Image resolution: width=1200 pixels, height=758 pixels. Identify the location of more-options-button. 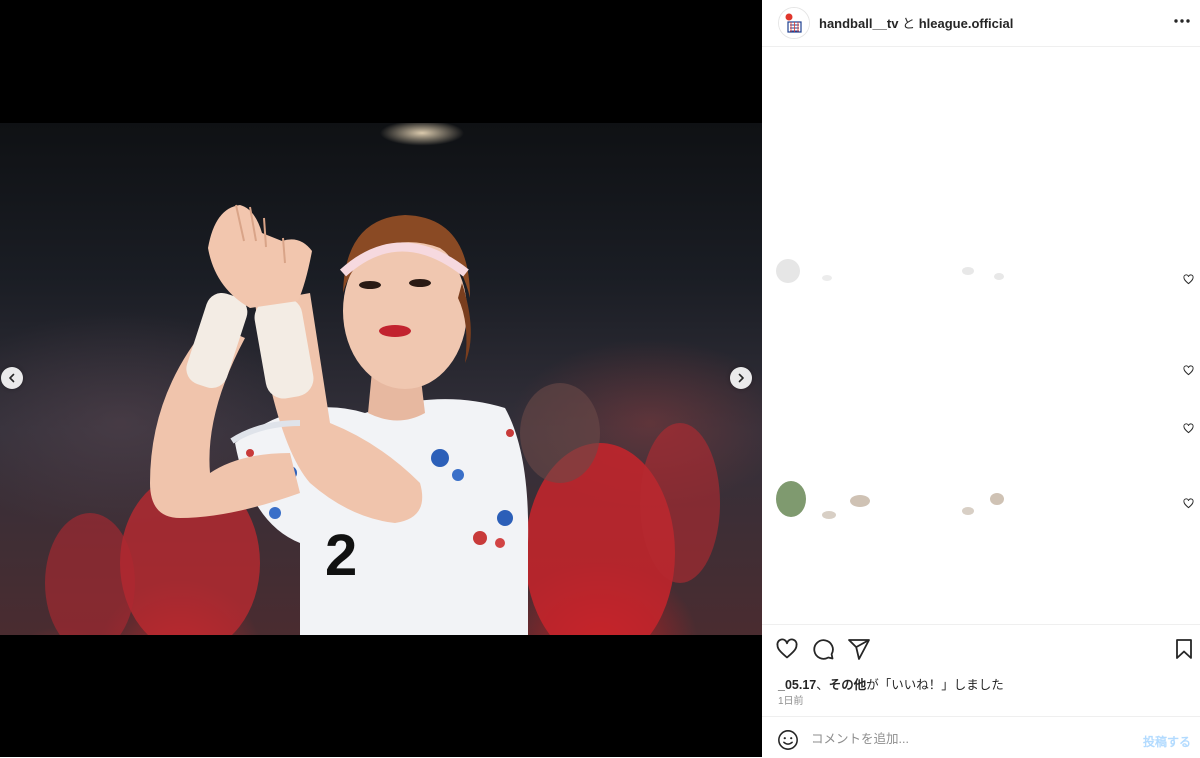
(1182, 21).